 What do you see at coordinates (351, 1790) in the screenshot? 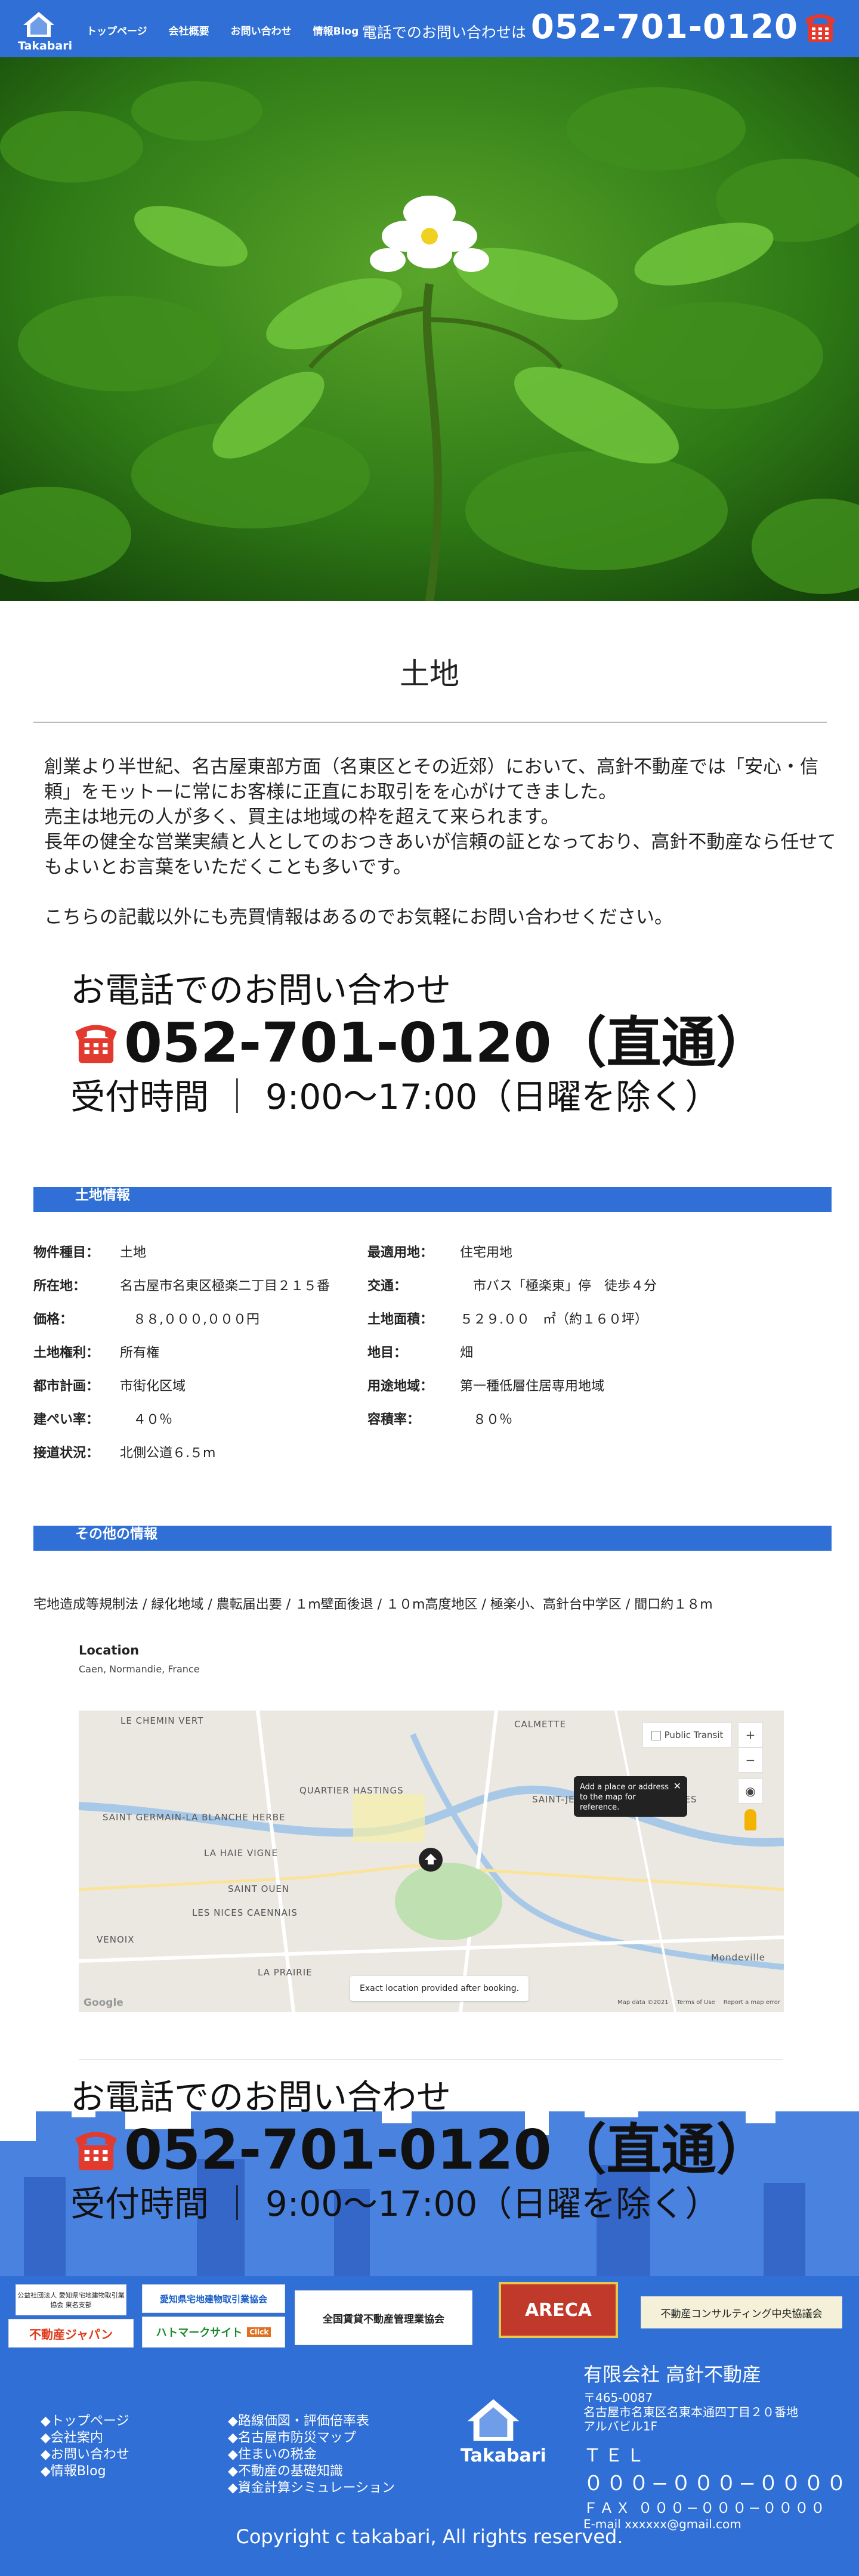
I see `map-label: QUARTIER HASTINGS` at bounding box center [351, 1790].